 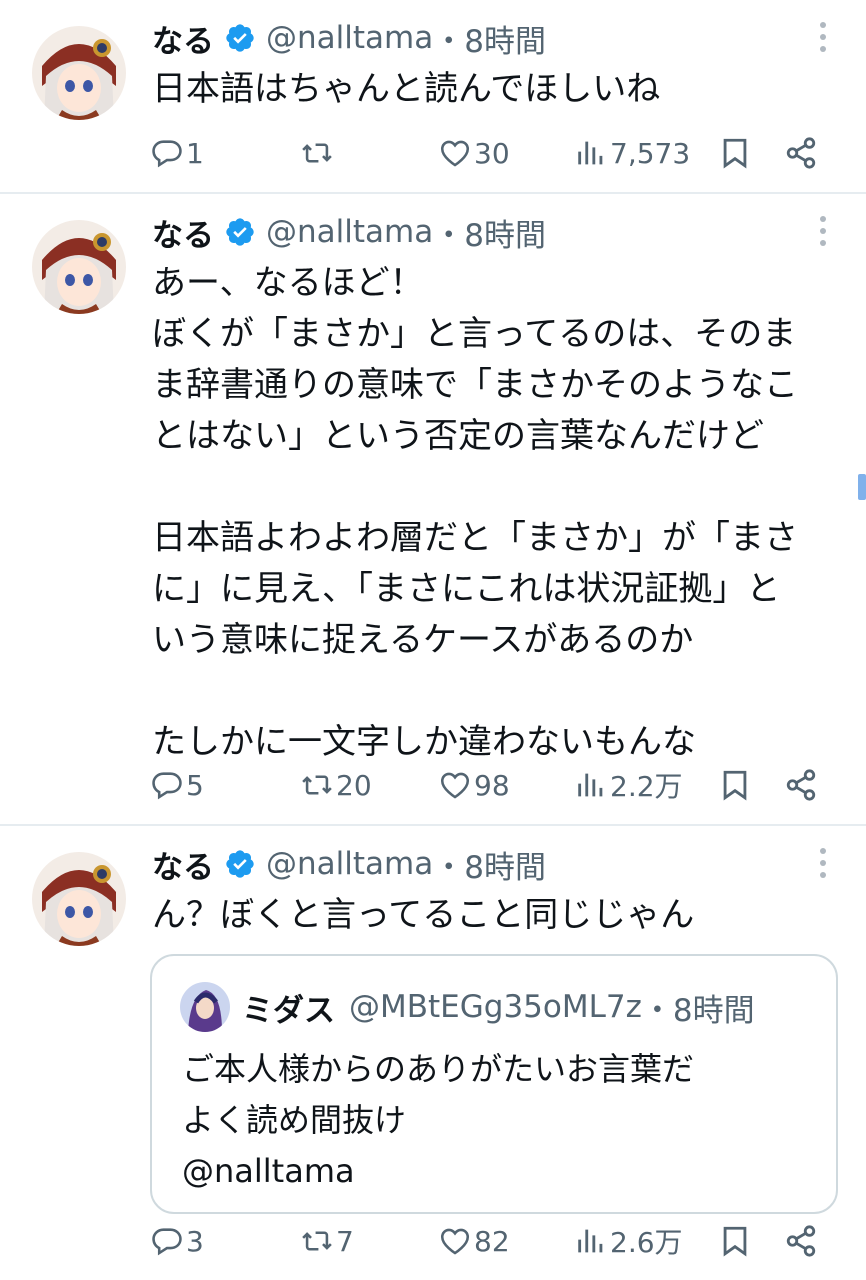 What do you see at coordinates (423, 915) in the screenshot?
I see `tweet-text: ん？ぼくと言ってること同じじゃん` at bounding box center [423, 915].